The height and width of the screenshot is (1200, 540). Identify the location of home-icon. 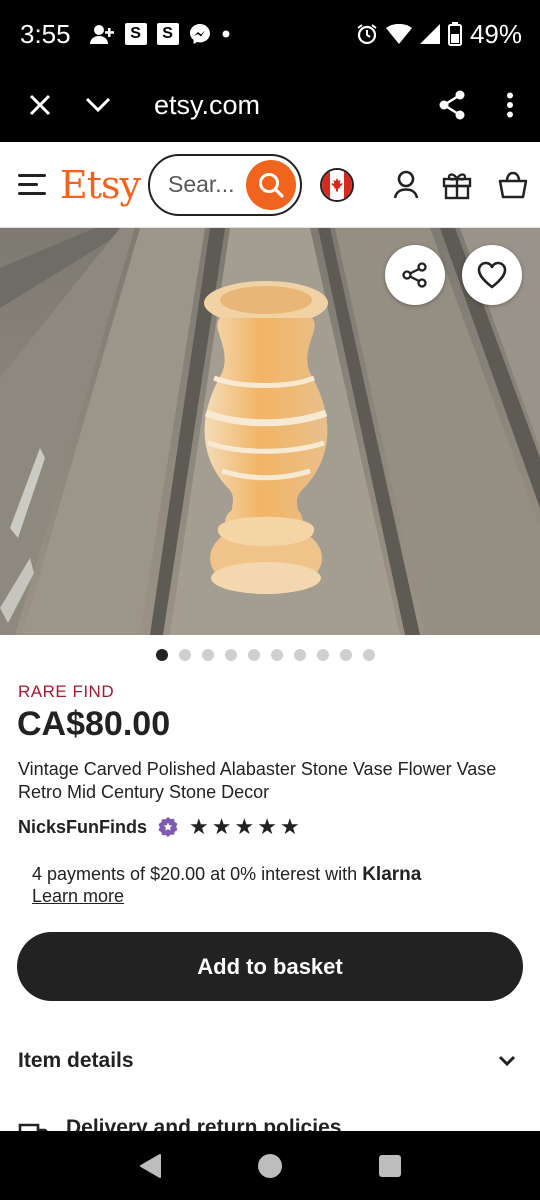
(270, 1166).